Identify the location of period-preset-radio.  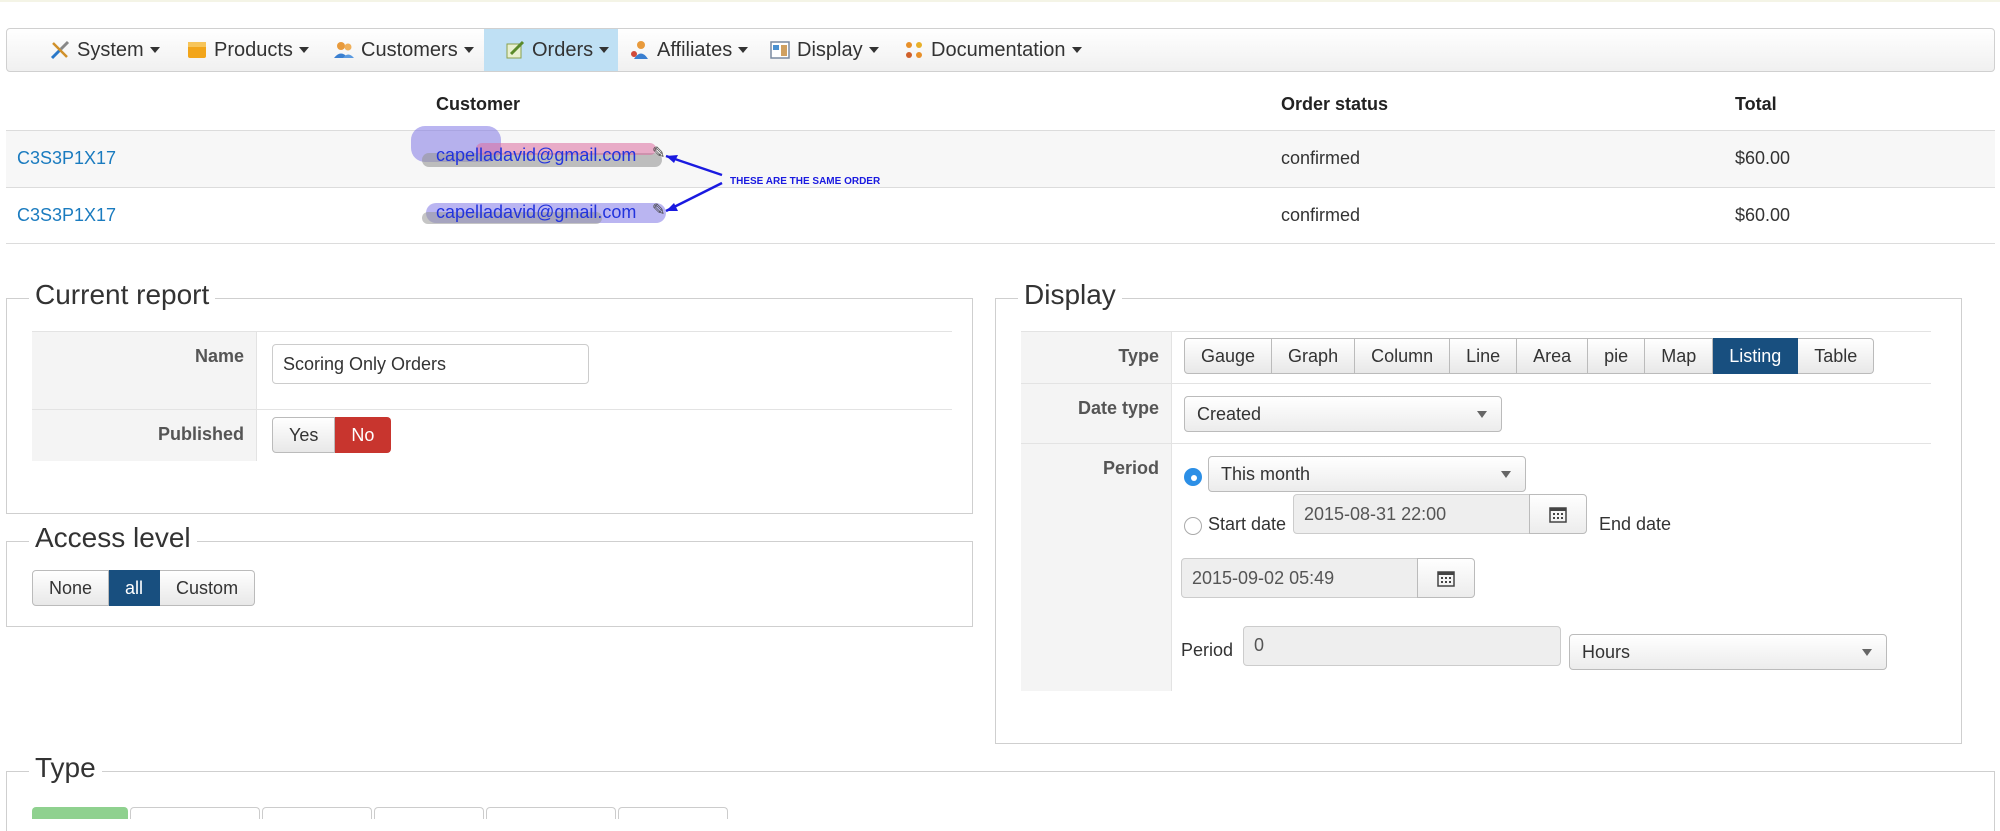
(1193, 477).